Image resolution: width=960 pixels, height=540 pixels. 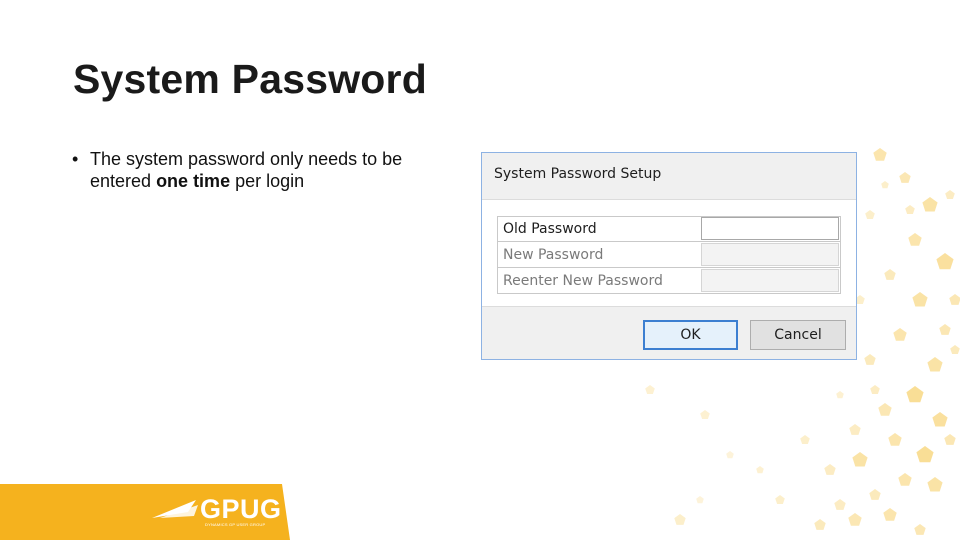 I want to click on page-title: System Password, so click(x=250, y=79).